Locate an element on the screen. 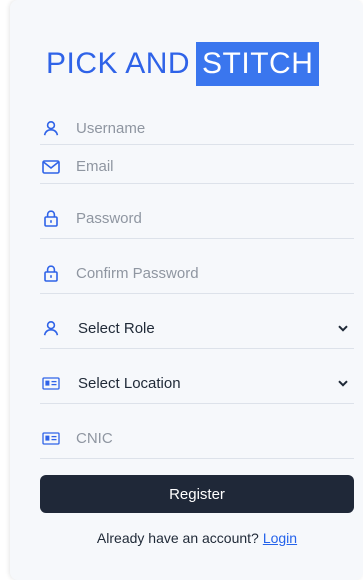 The image size is (363, 580). location-select-value: Select Location is located at coordinates (129, 383).